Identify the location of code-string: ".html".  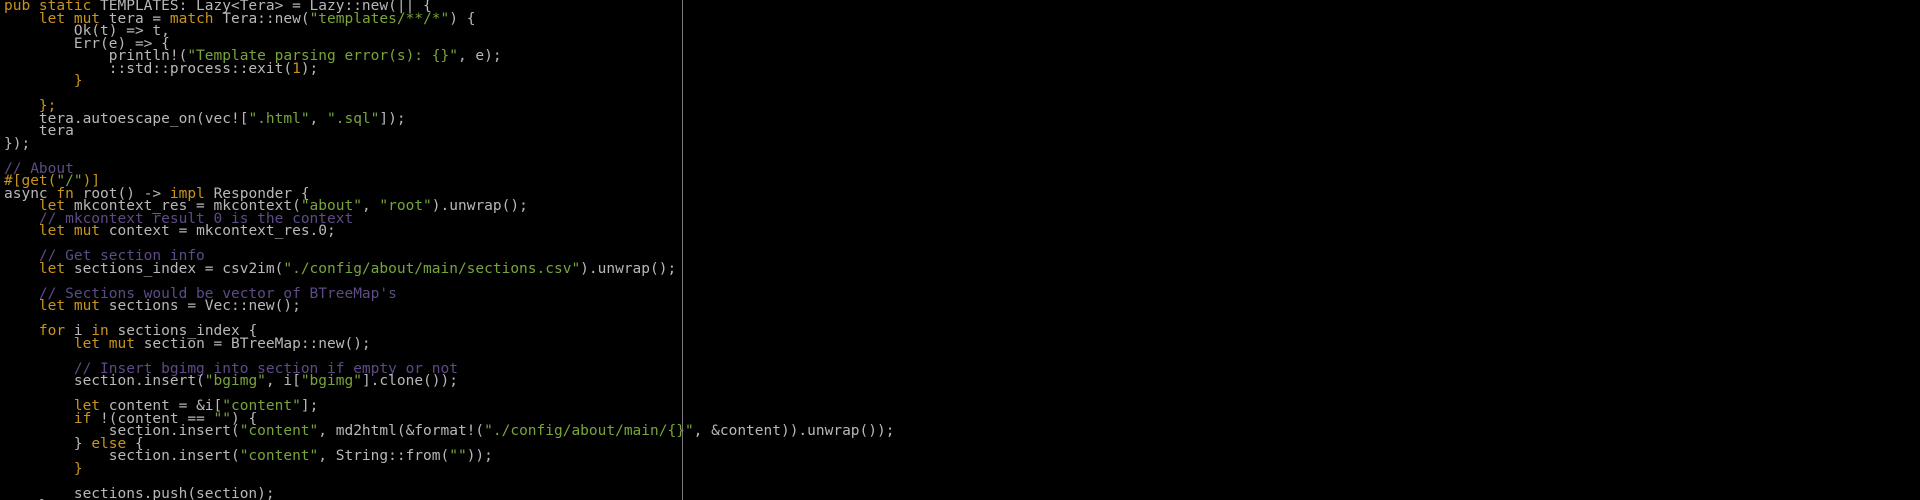
(279, 118).